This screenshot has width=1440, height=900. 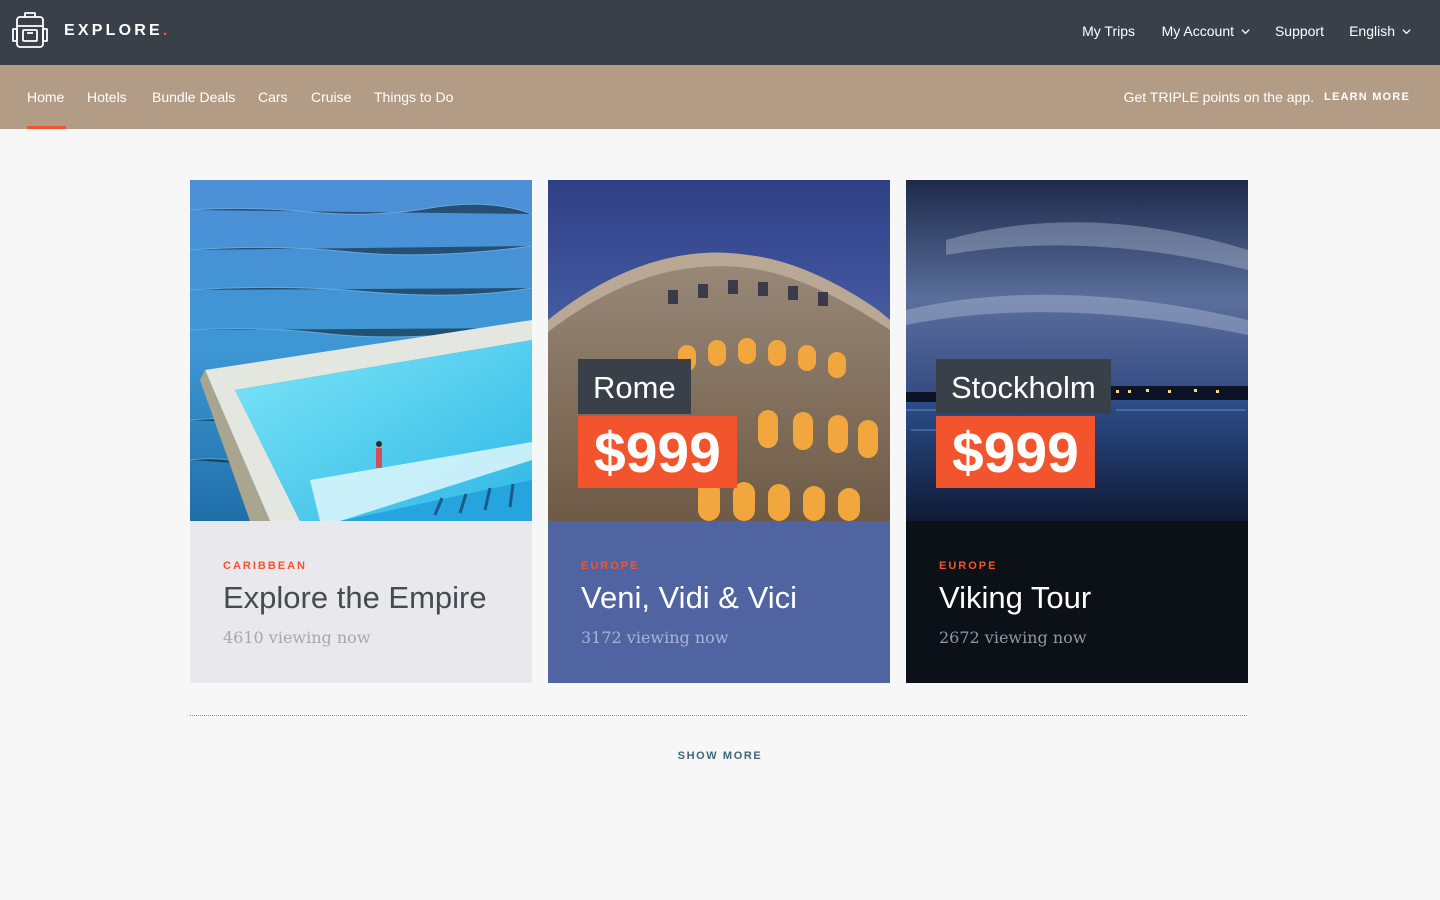 What do you see at coordinates (655, 637) in the screenshot?
I see `card-viewing-count: 3172 viewing now` at bounding box center [655, 637].